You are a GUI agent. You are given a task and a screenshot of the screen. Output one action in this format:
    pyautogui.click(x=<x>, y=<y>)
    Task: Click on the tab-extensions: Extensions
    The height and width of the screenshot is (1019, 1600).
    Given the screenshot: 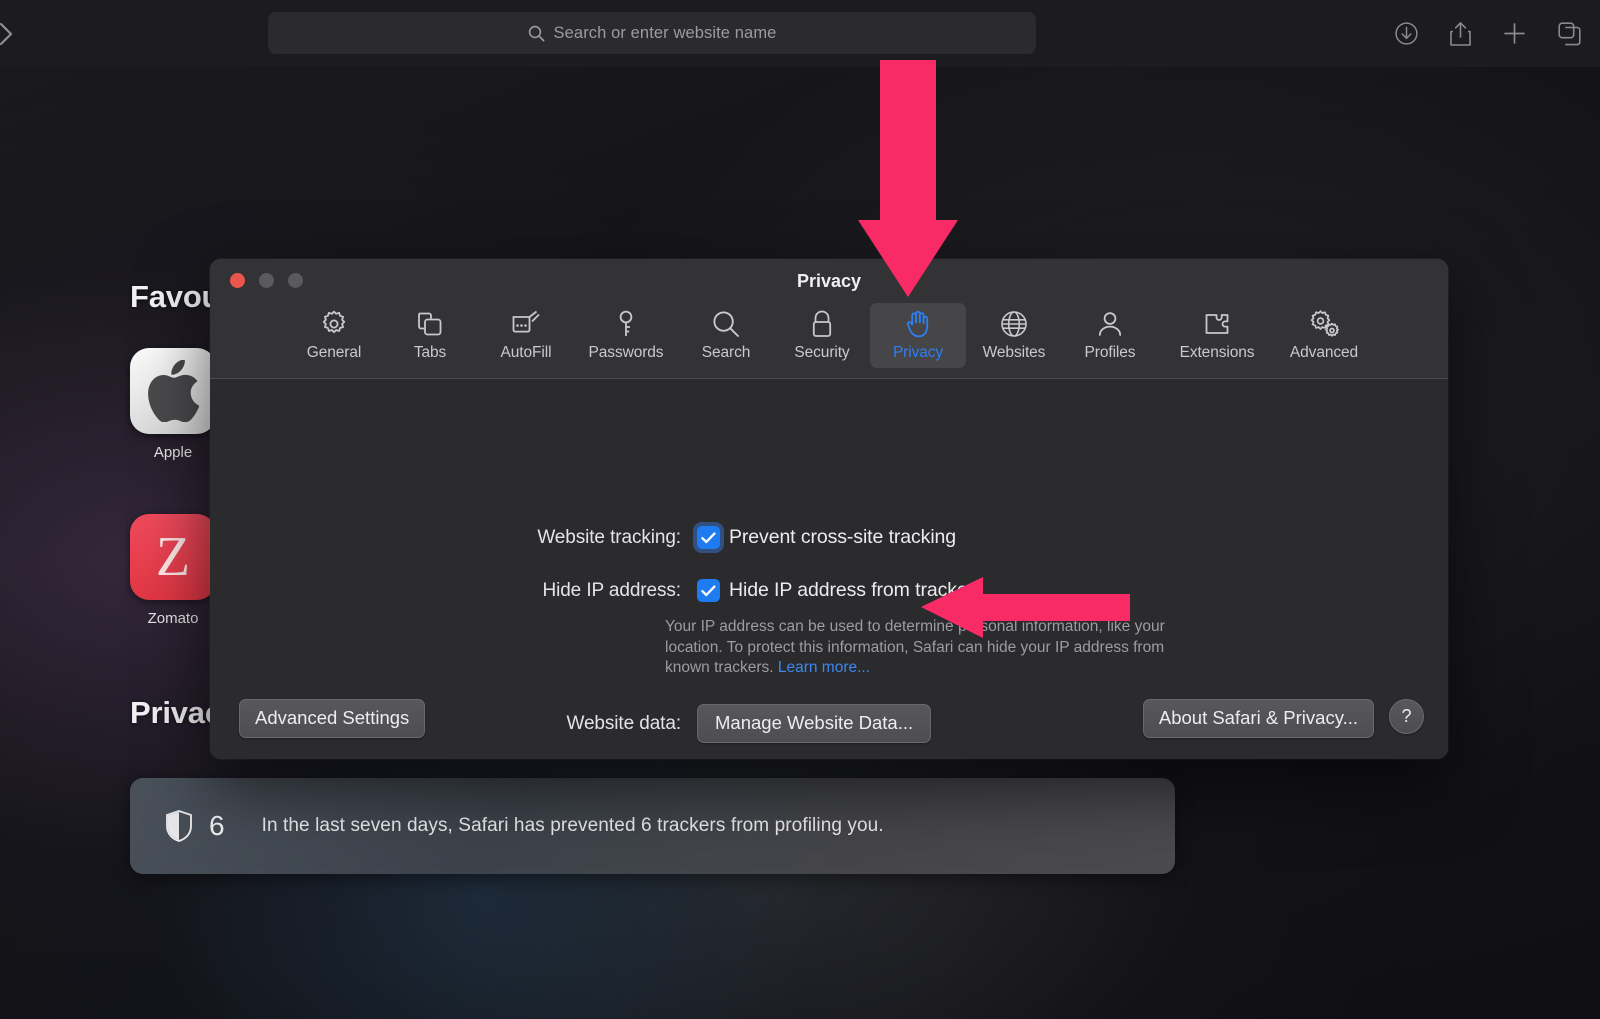 What is the action you would take?
    pyautogui.click(x=1217, y=335)
    